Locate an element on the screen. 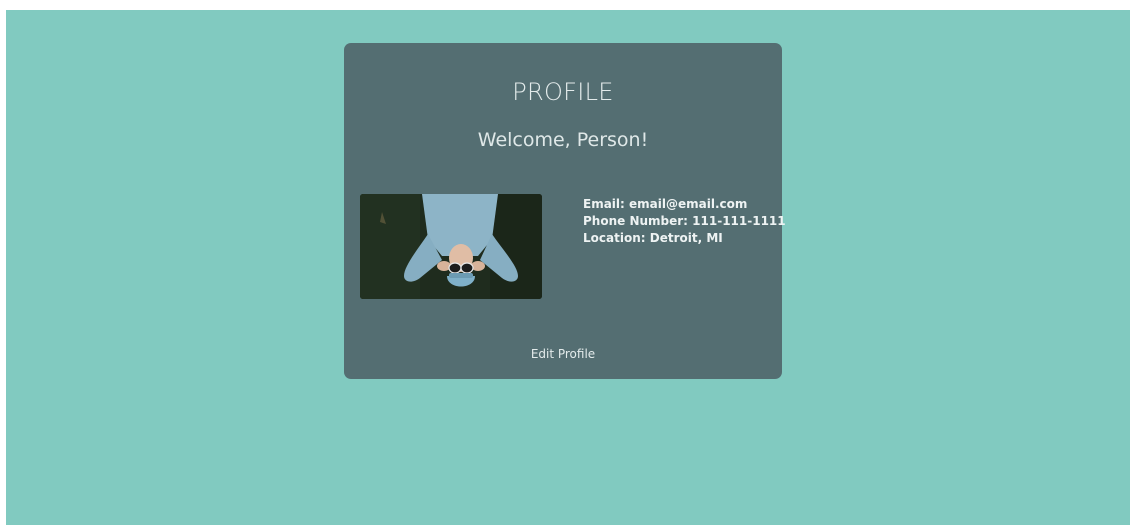 This screenshot has width=1130, height=525. phone-row: Phone Number: 111-111-1111 is located at coordinates (684, 221).